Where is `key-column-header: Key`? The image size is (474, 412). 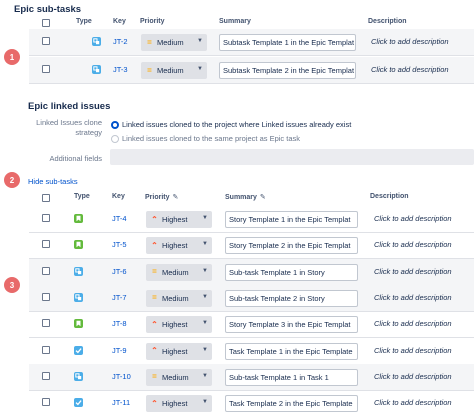 key-column-header: Key is located at coordinates (119, 21).